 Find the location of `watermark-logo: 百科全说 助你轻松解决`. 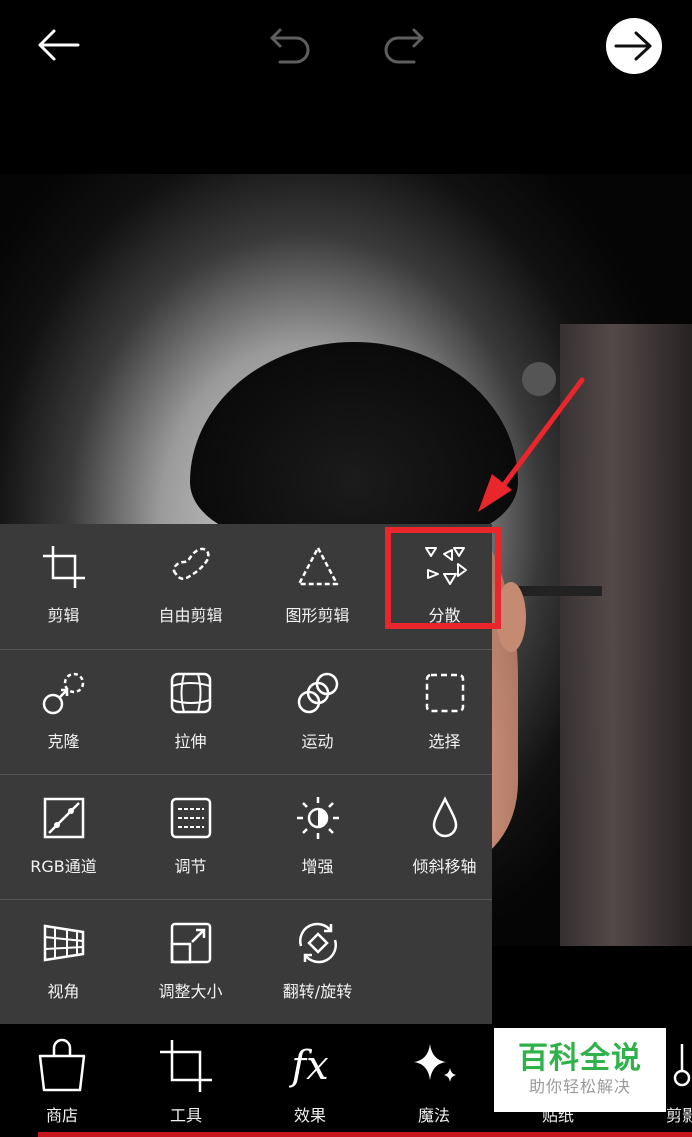

watermark-logo: 百科全说 助你轻松解决 is located at coordinates (580, 1070).